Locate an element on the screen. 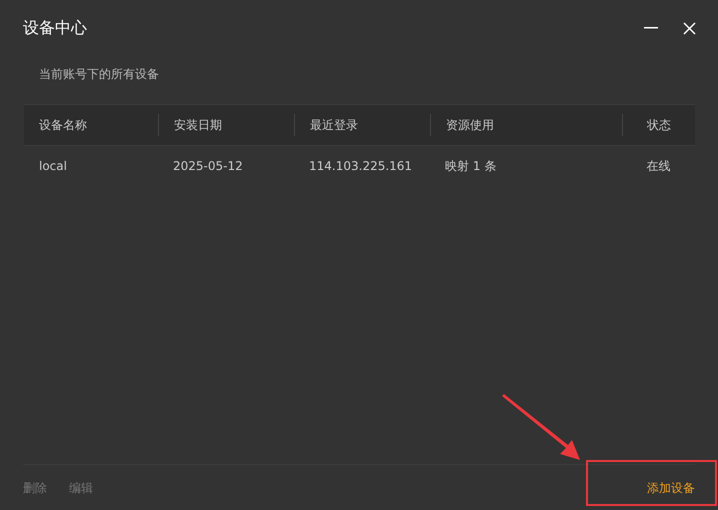 The image size is (718, 510). column-header: 状态 is located at coordinates (658, 125).